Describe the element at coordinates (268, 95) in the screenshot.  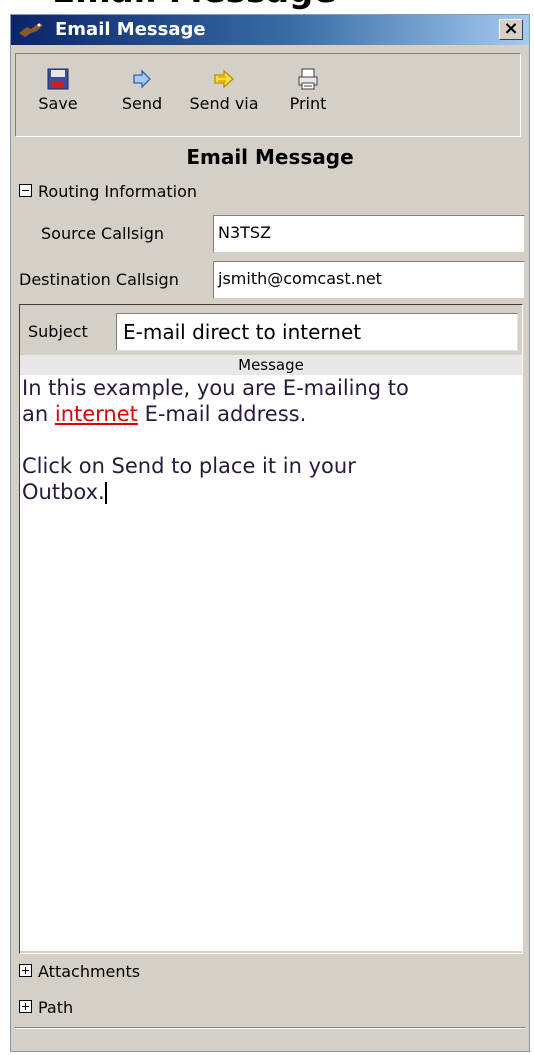
I see `toolbar: Save Send Send via Print` at that location.